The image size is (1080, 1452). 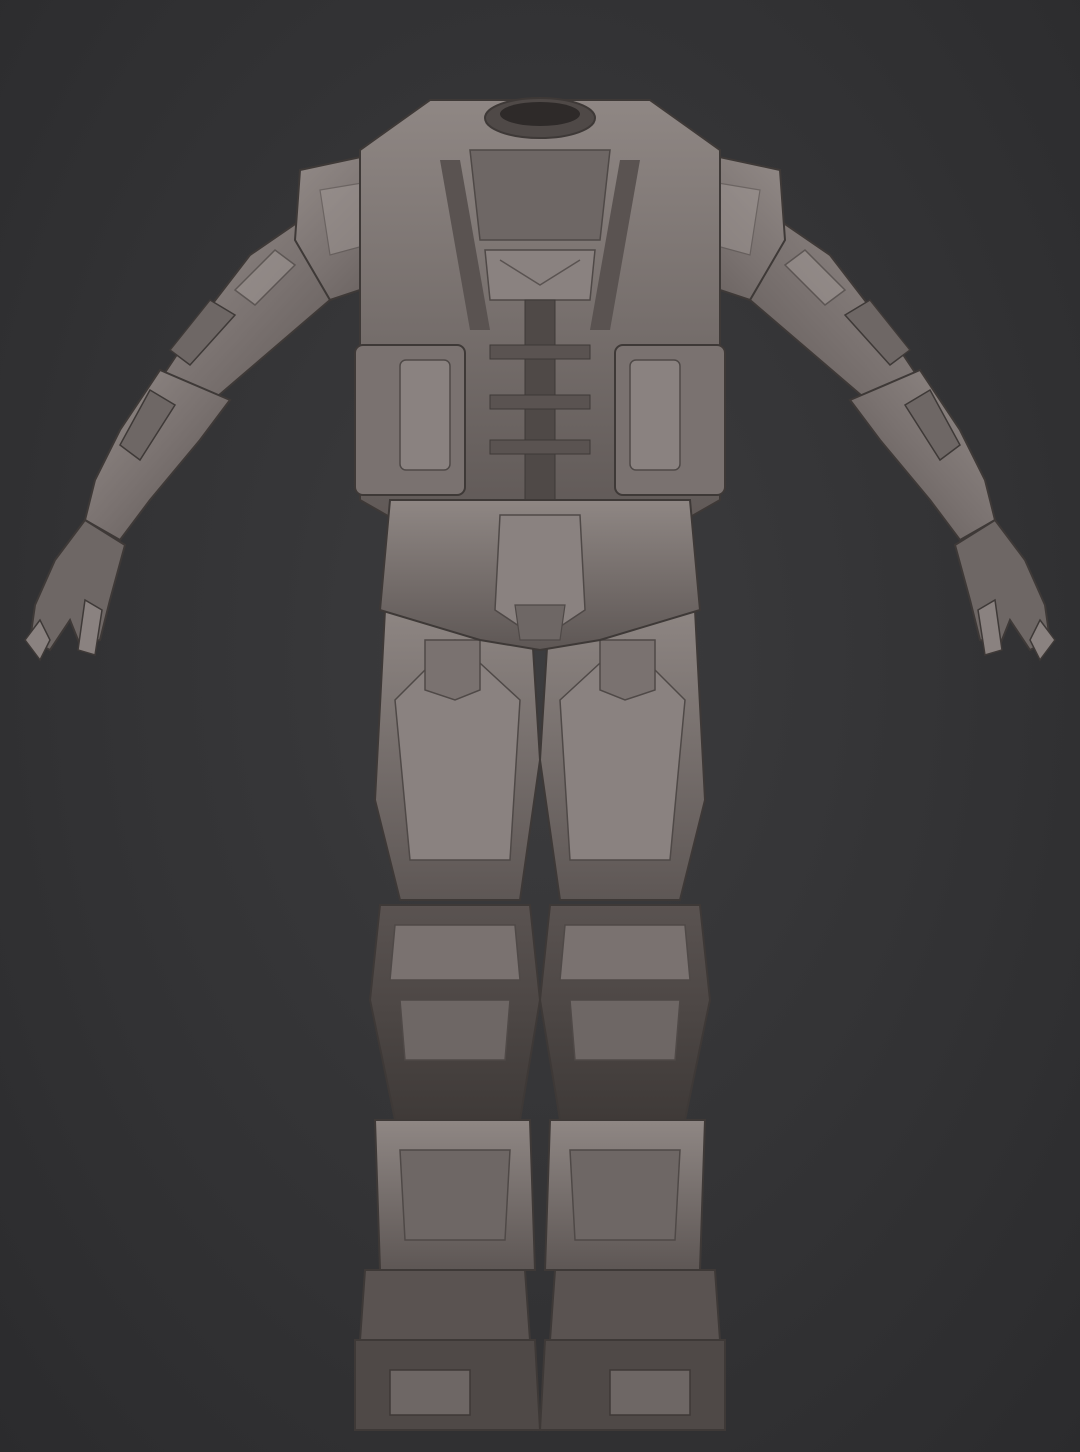 What do you see at coordinates (448, 1014) in the screenshot?
I see `left-leg` at bounding box center [448, 1014].